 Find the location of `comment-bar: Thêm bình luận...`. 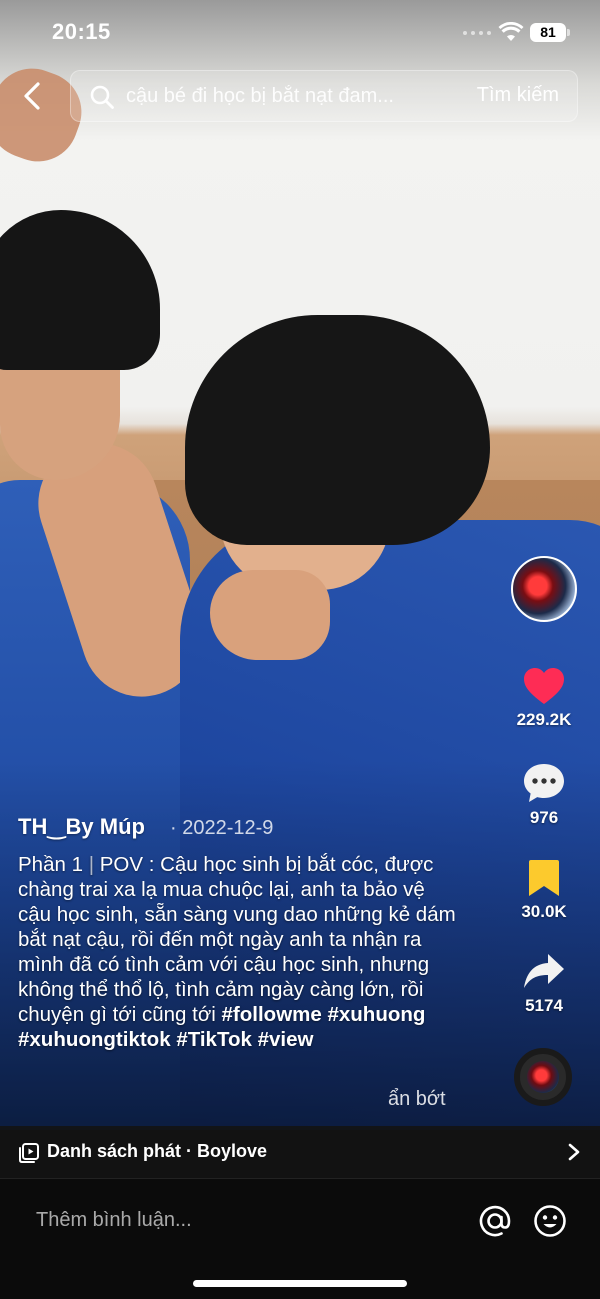

comment-bar: Thêm bình luận... is located at coordinates (300, 1238).